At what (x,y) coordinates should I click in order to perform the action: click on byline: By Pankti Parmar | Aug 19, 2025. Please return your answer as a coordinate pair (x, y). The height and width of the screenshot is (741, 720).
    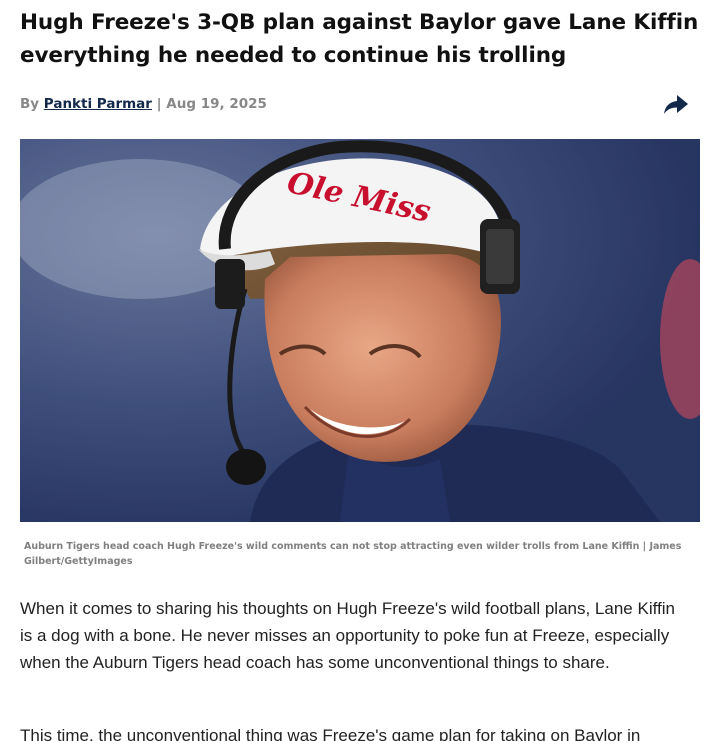
    Looking at the image, I should click on (143, 104).